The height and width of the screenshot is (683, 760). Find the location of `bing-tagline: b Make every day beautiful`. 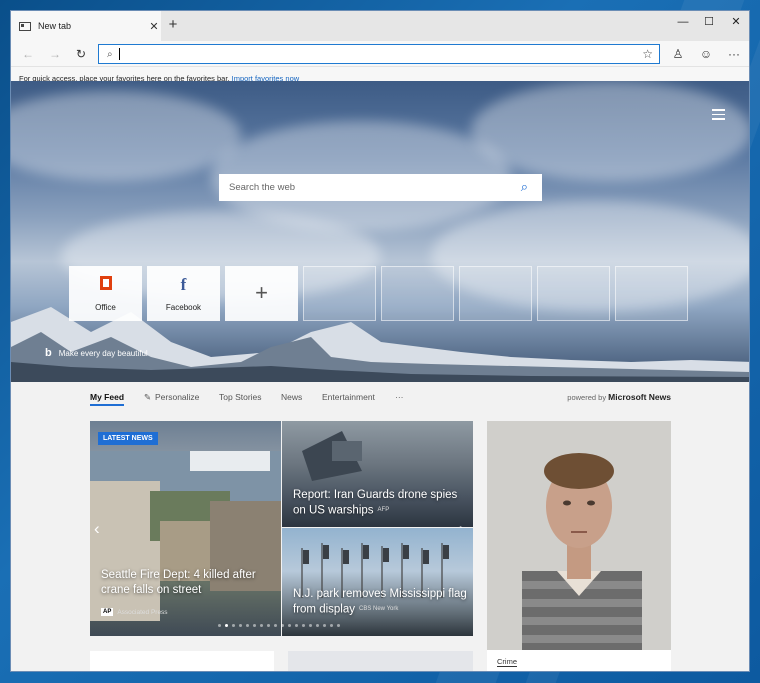

bing-tagline: b Make every day beautiful is located at coordinates (96, 353).